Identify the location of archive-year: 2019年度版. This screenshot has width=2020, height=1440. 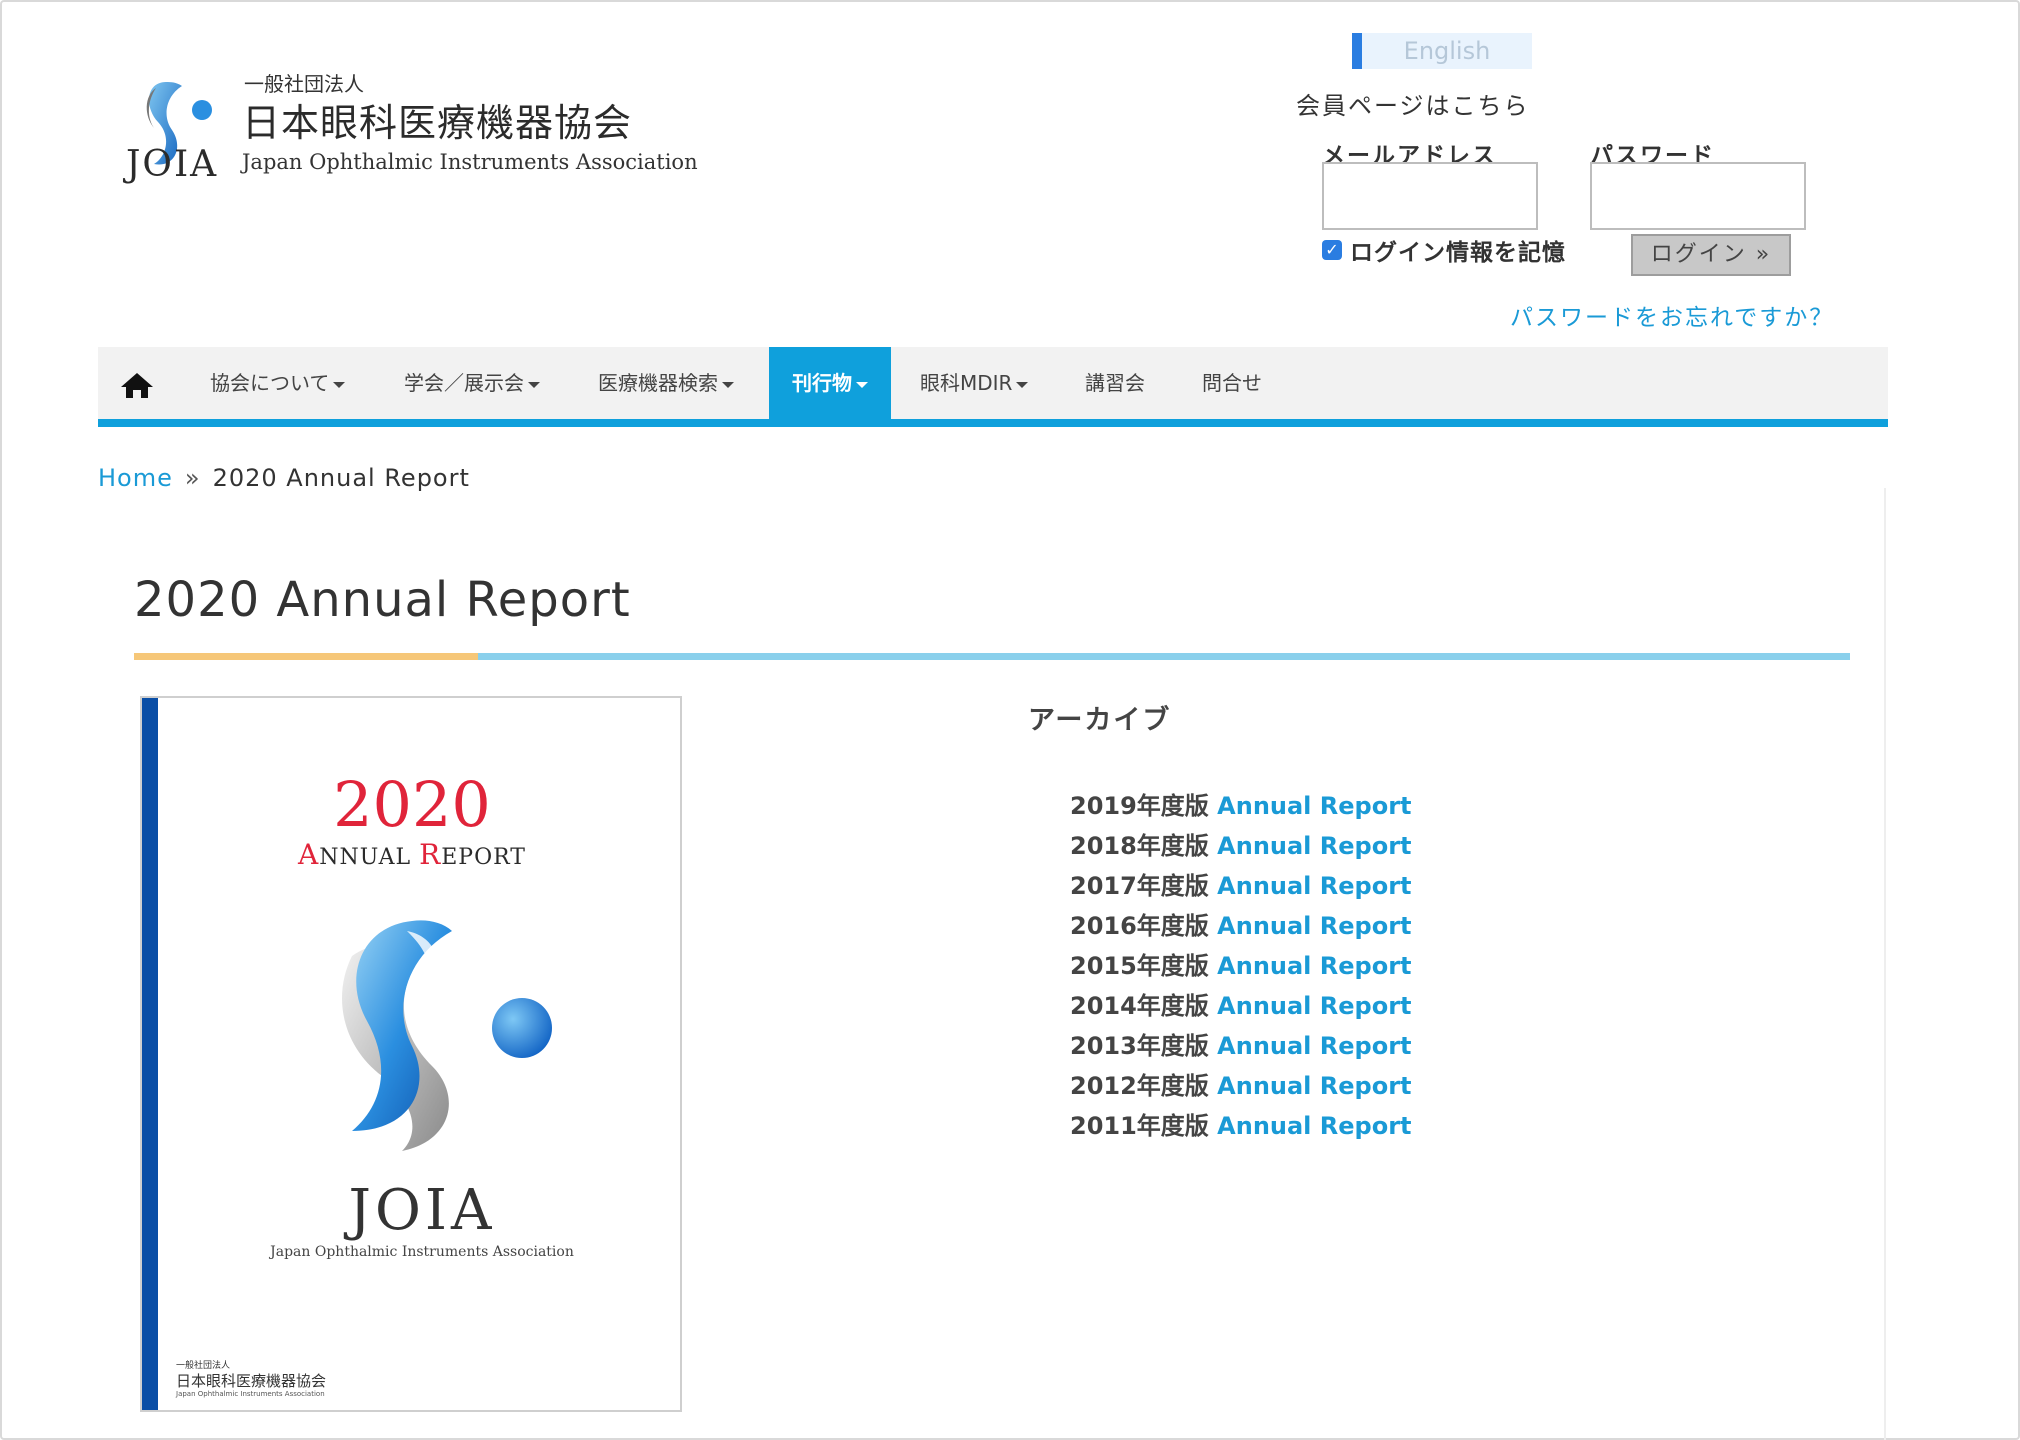
(1144, 806).